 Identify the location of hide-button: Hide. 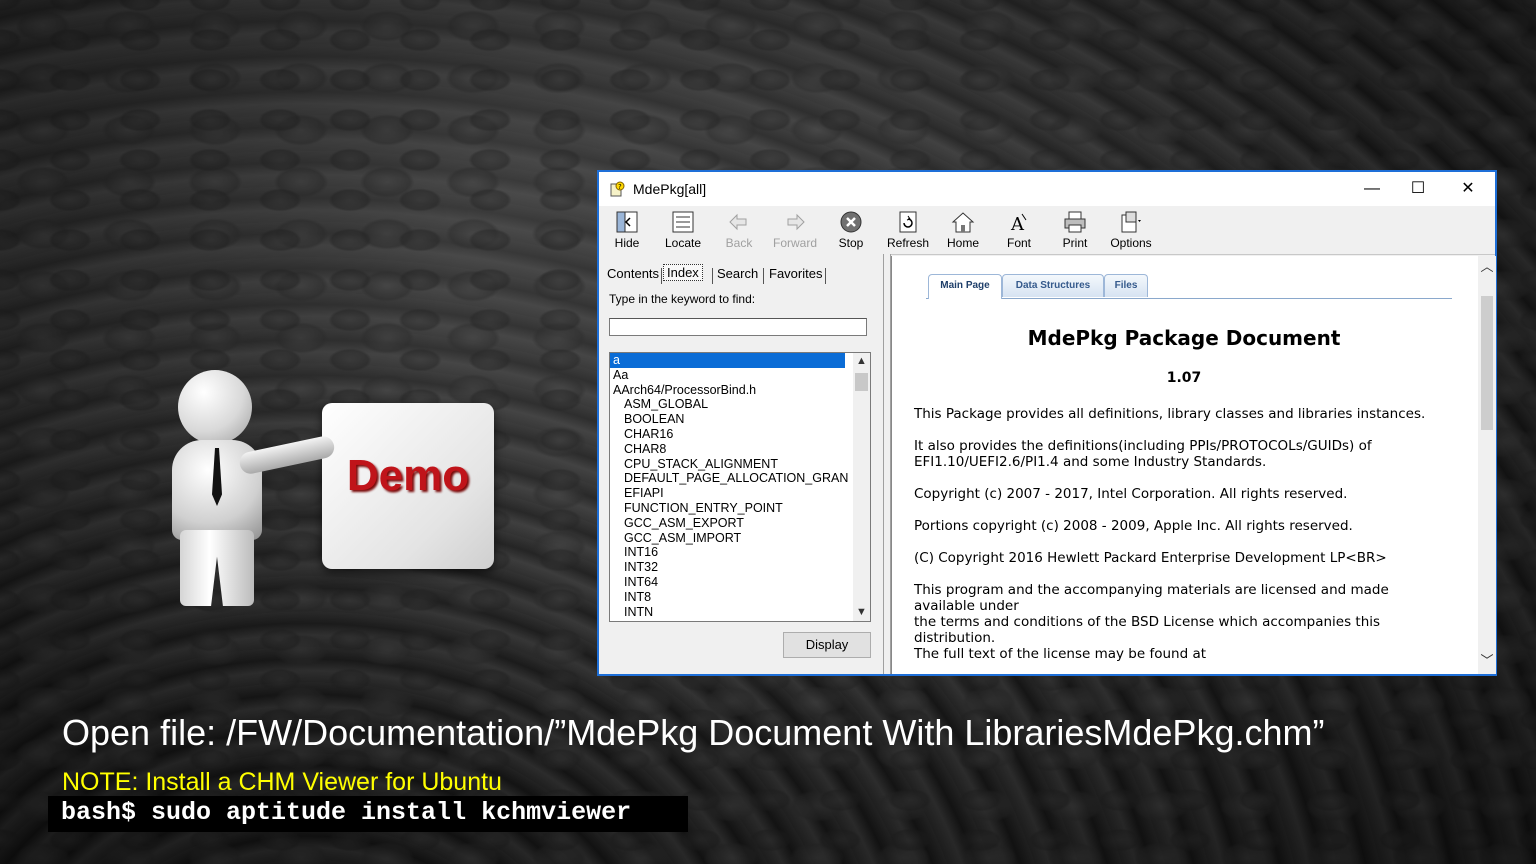
(627, 231).